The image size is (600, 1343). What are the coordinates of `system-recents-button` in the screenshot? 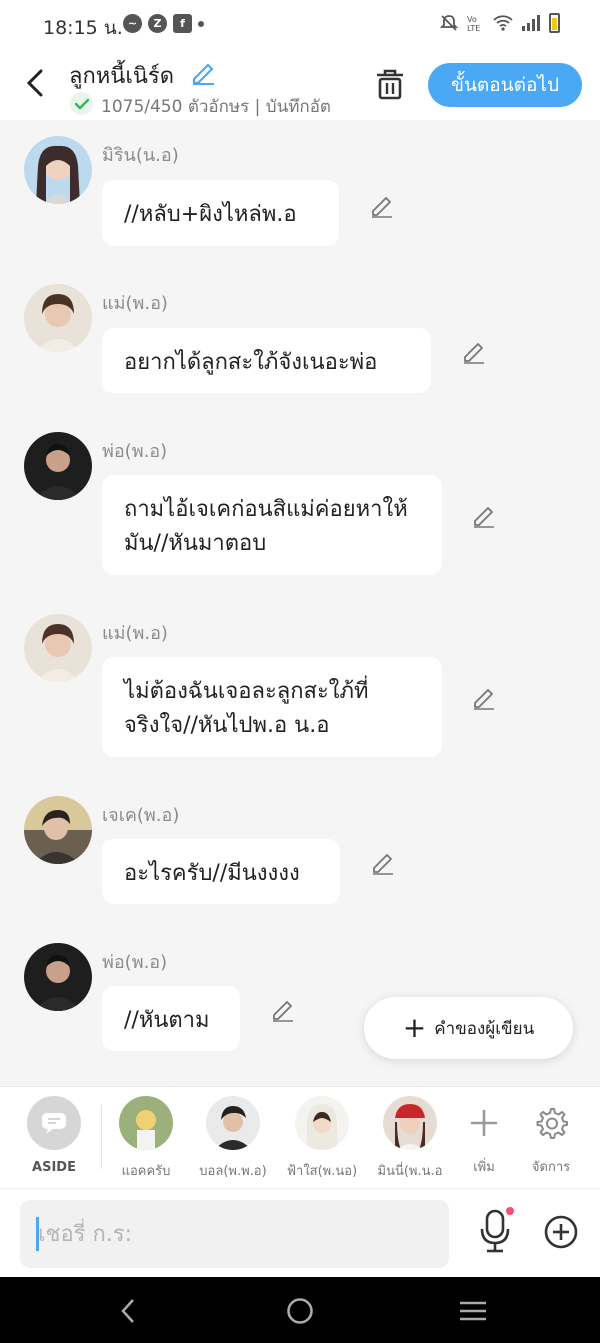 It's located at (473, 1311).